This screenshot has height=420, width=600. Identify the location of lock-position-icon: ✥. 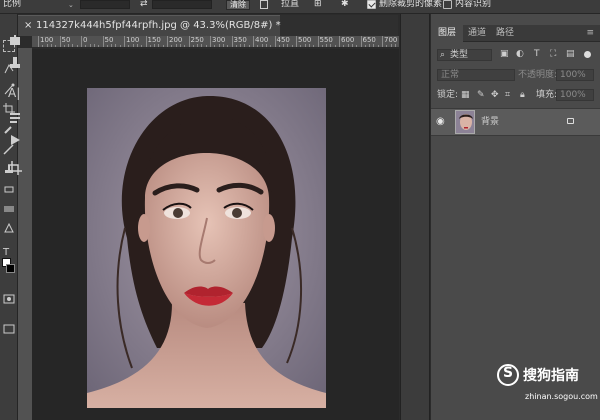
(495, 95).